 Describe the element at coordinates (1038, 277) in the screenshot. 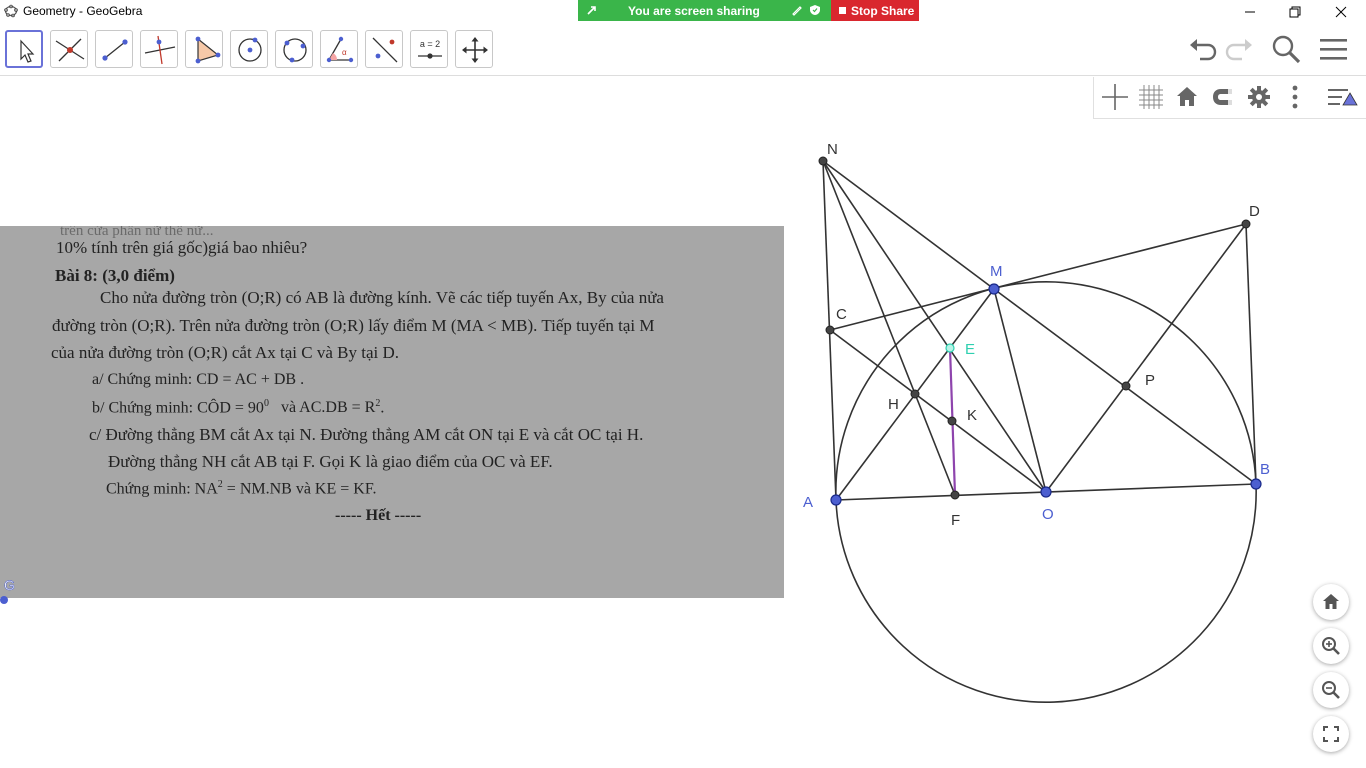

I see `segment-CD` at that location.